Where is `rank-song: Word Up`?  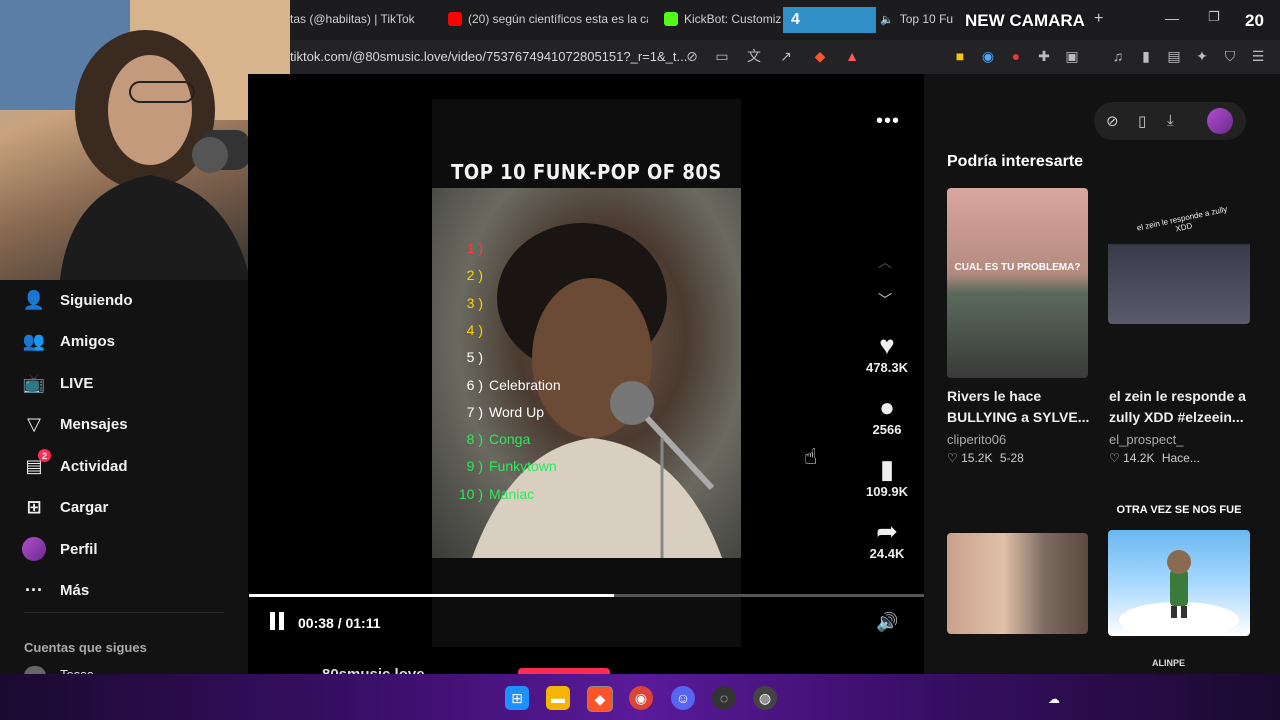 rank-song: Word Up is located at coordinates (516, 411).